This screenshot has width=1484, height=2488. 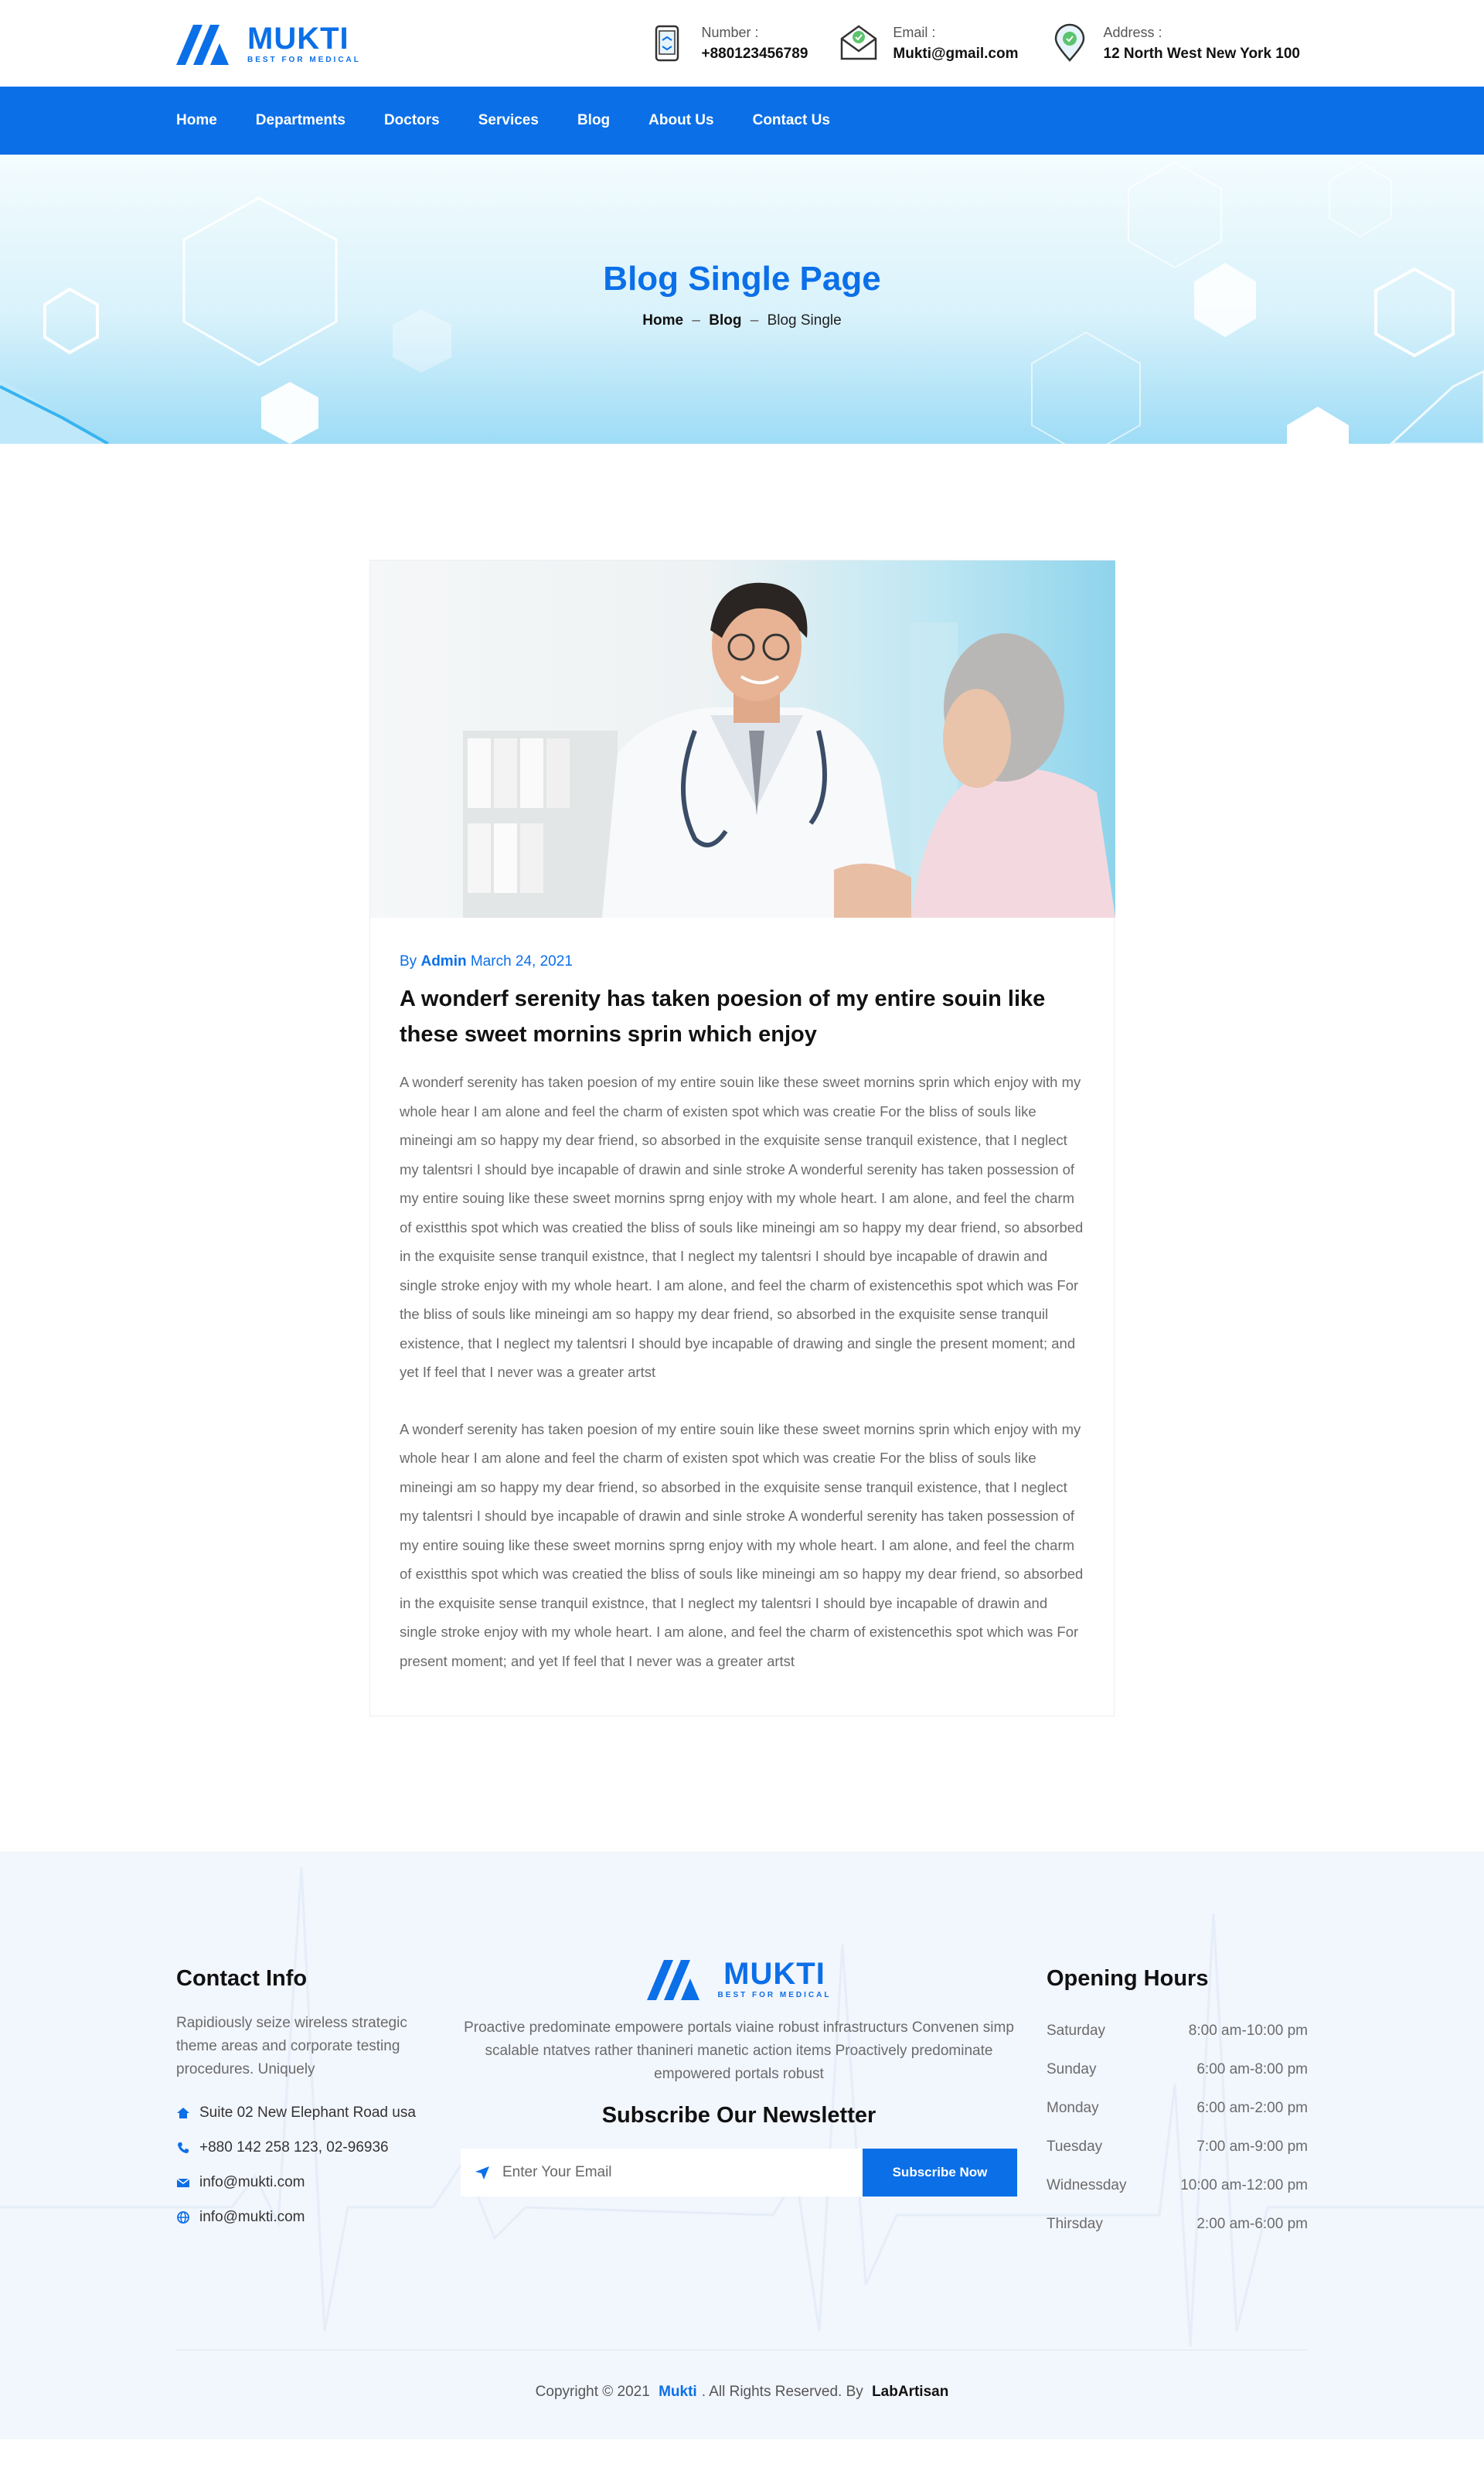 What do you see at coordinates (680, 120) in the screenshot?
I see `nav-about-us: About Us` at bounding box center [680, 120].